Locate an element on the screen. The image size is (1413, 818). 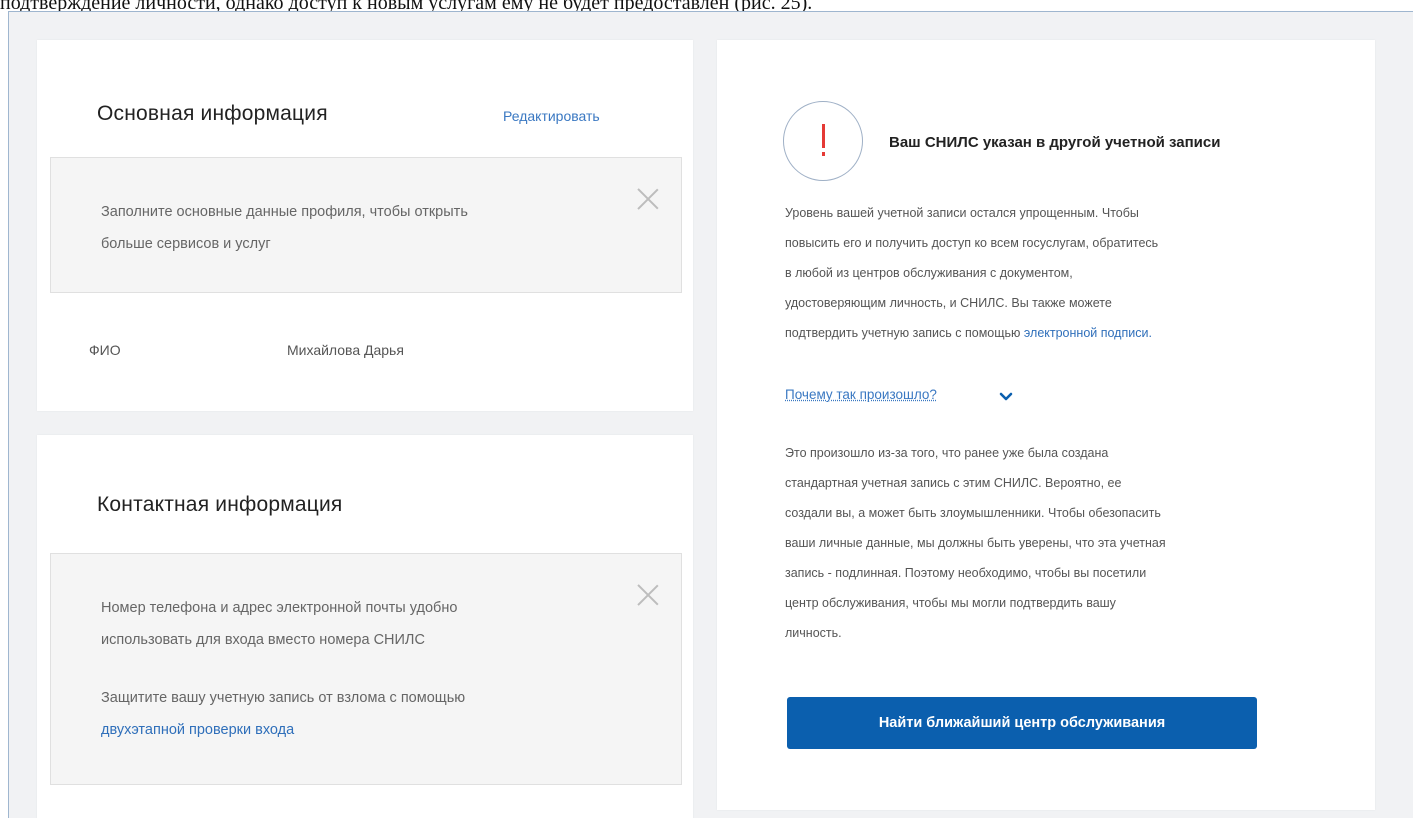
profile-notice-line2: больше сервисов и услуг is located at coordinates (186, 244).